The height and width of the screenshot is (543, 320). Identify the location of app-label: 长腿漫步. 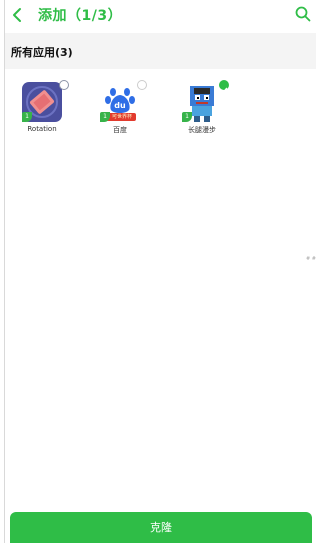
(202, 130).